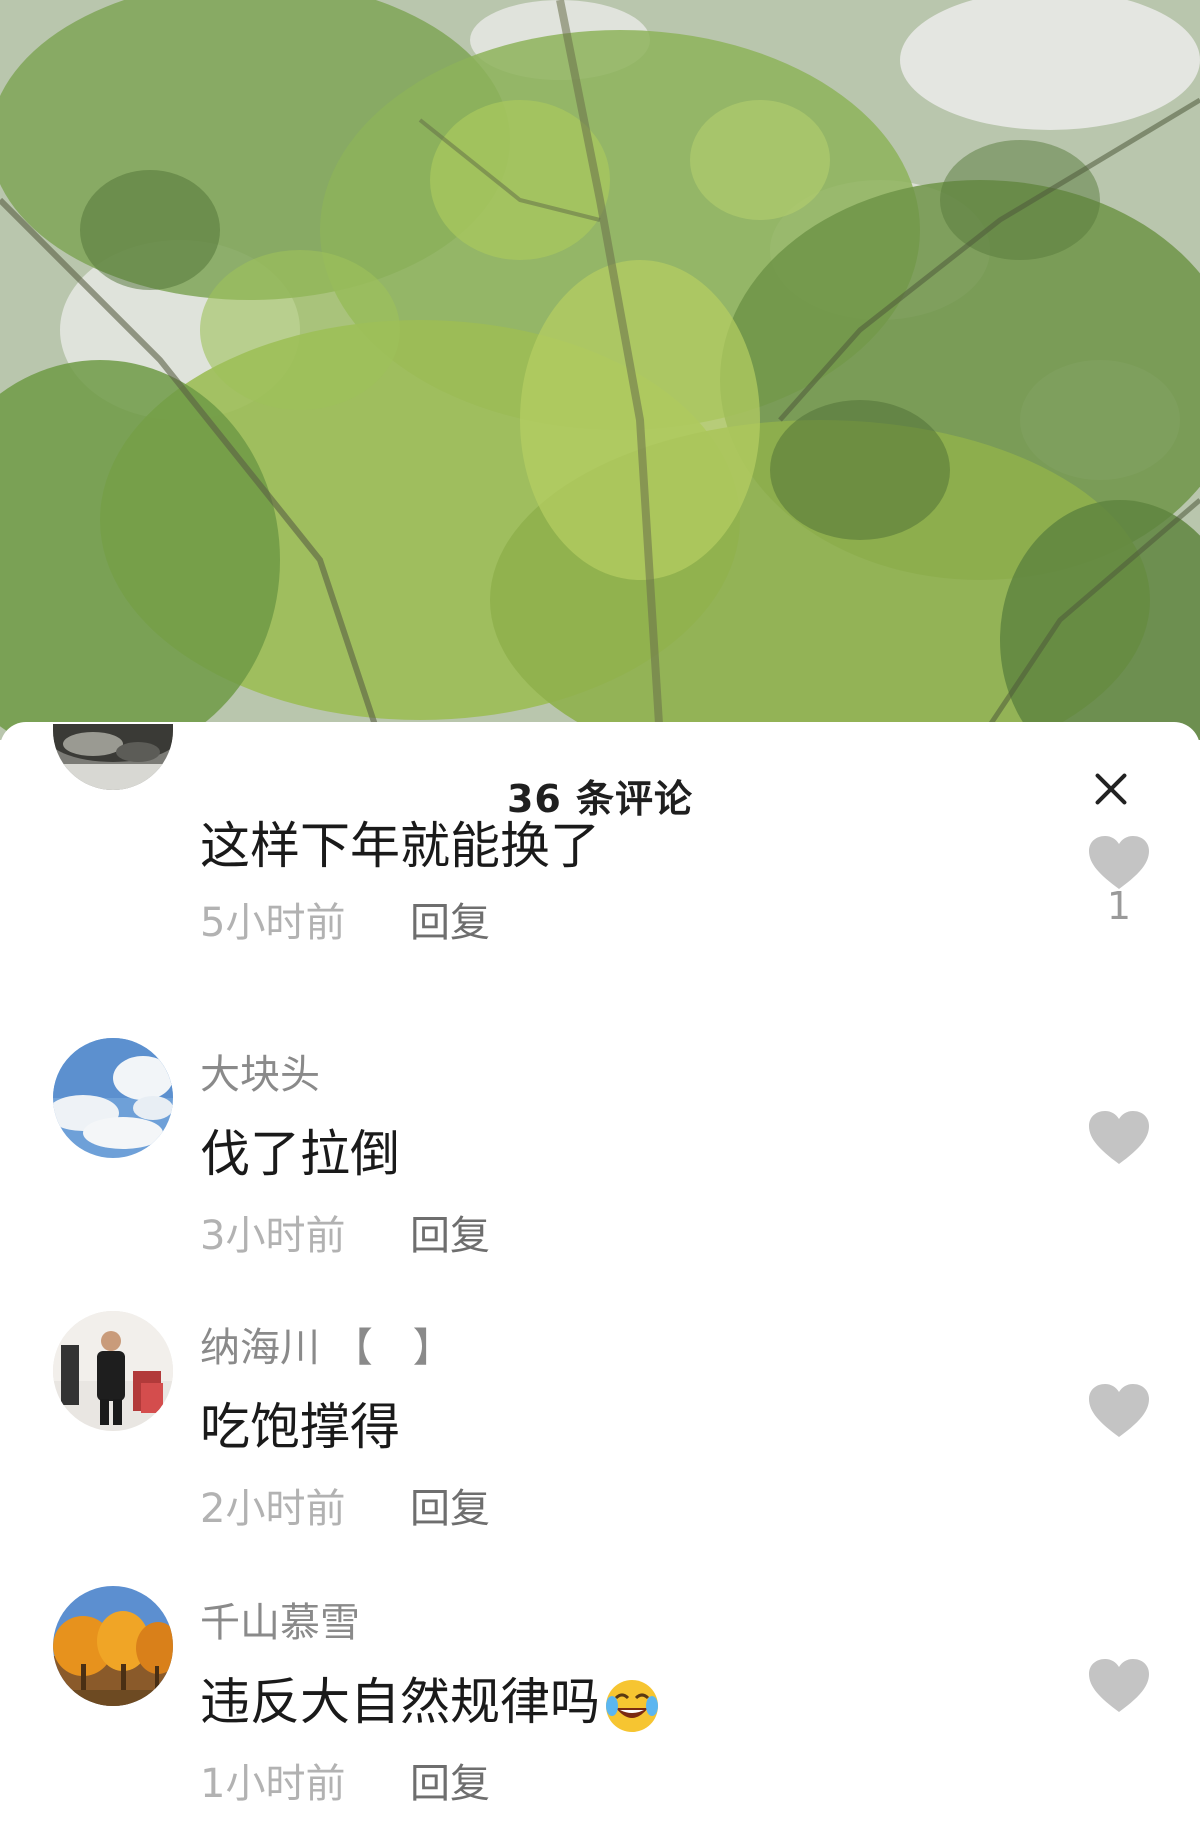 This screenshot has height=1841, width=1200. What do you see at coordinates (260, 1071) in the screenshot?
I see `username: 大块头` at bounding box center [260, 1071].